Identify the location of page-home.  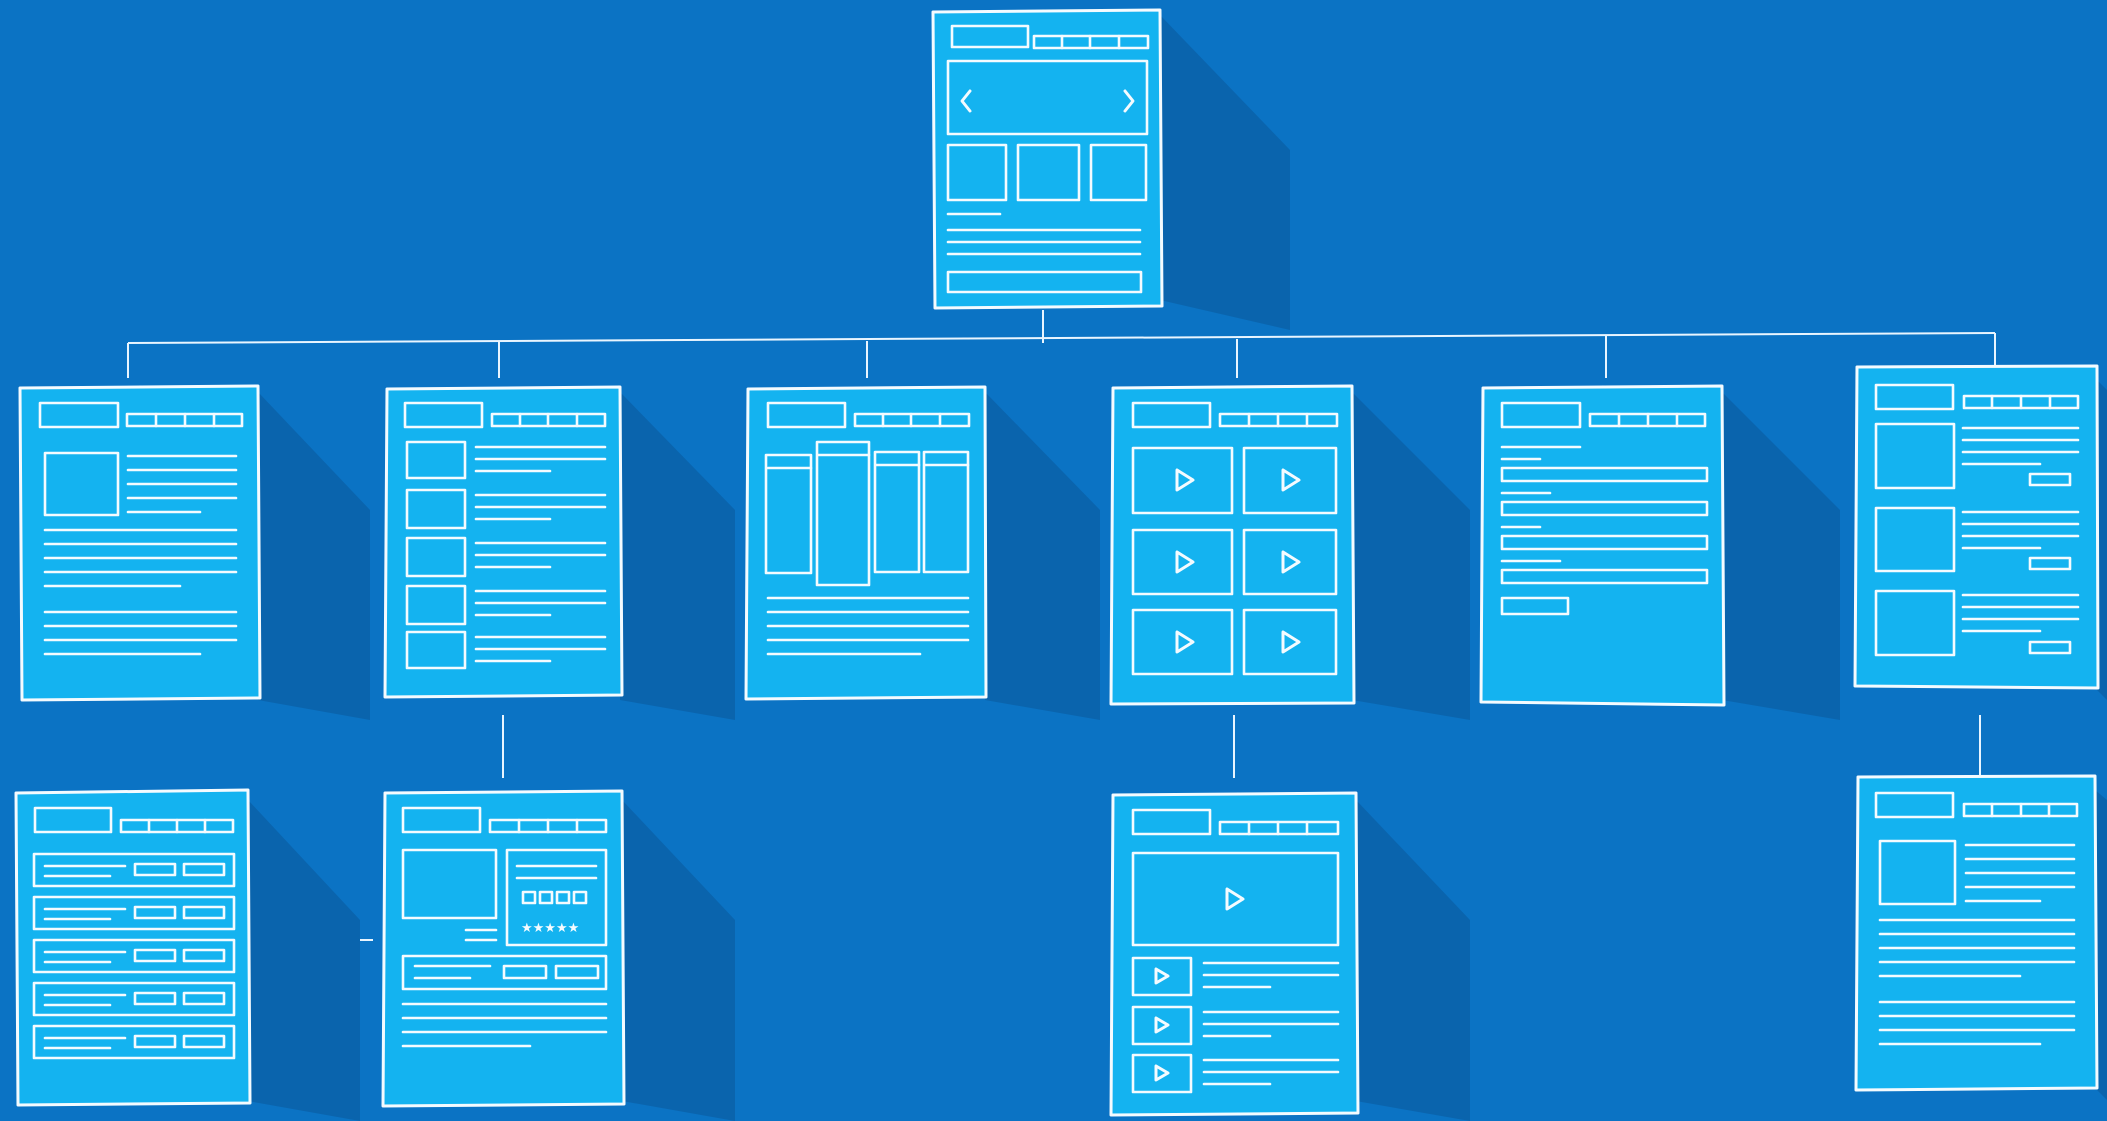
(1110, 169).